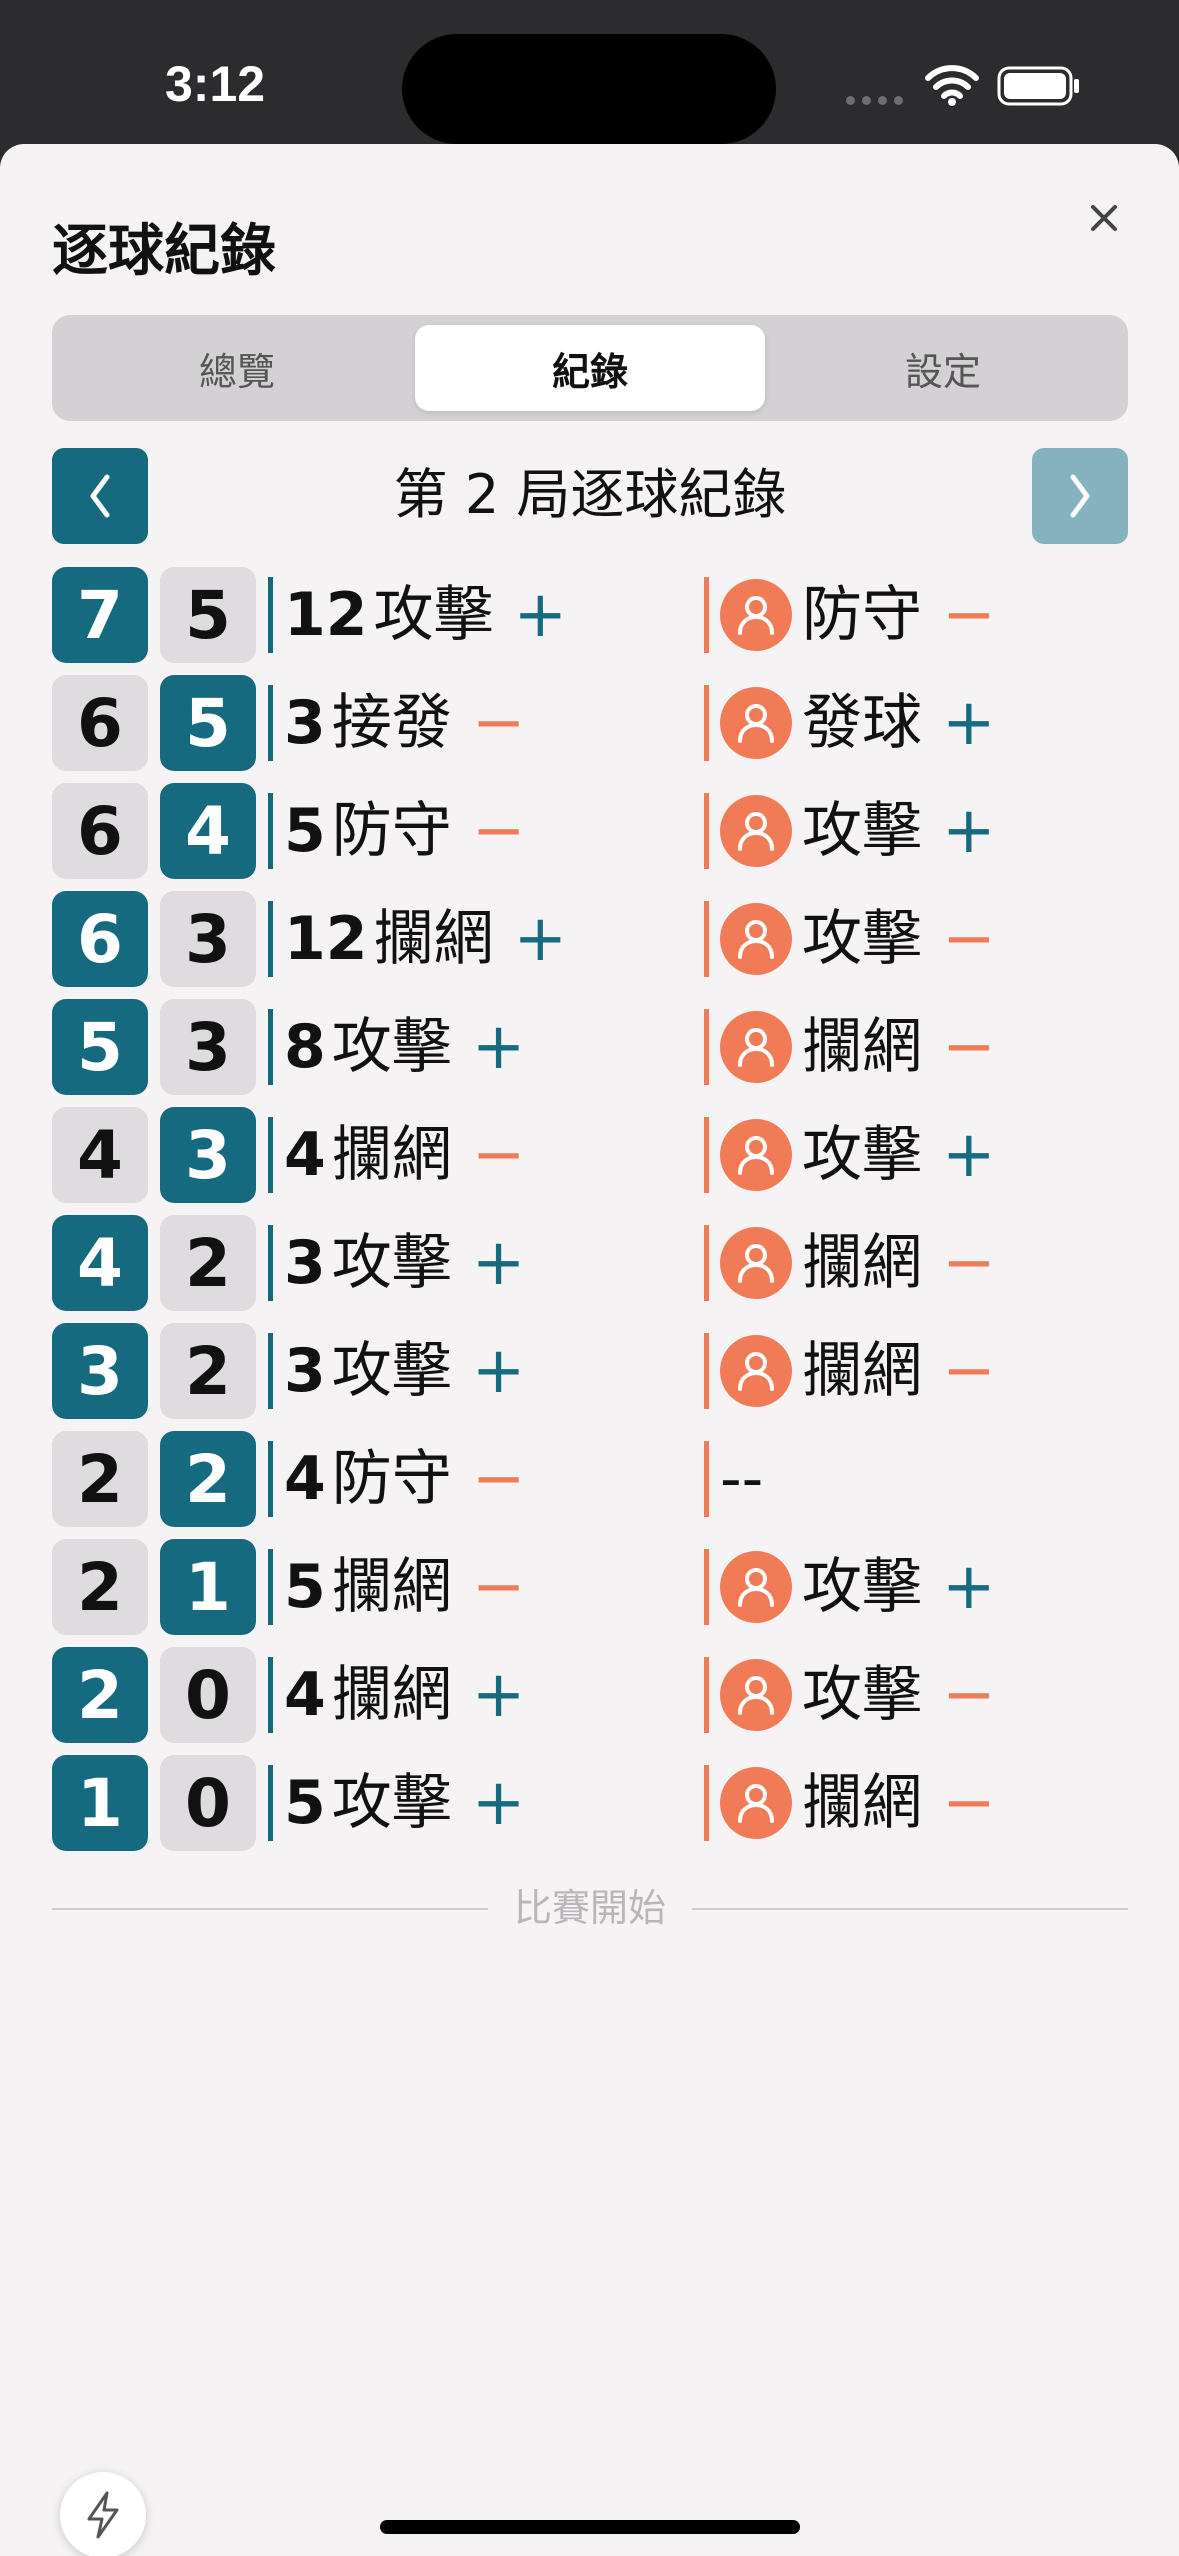 Image resolution: width=1179 pixels, height=2556 pixels. What do you see at coordinates (1104, 218) in the screenshot?
I see `close-icon` at bounding box center [1104, 218].